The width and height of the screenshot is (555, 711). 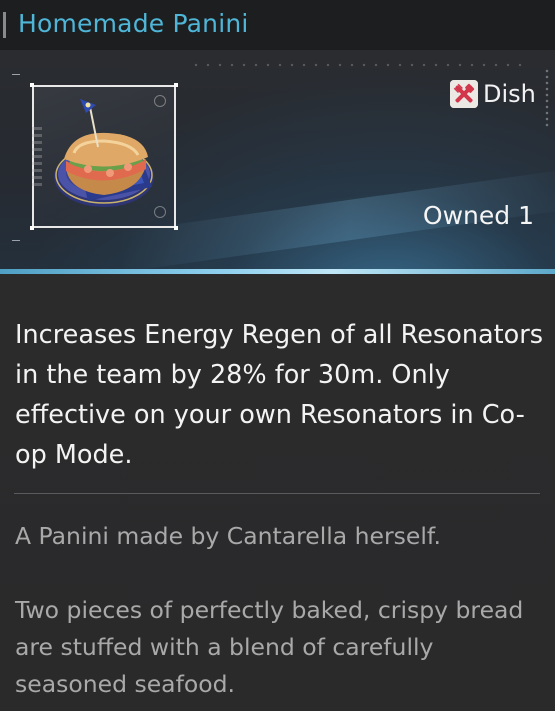 I want to click on item-icon-frame, so click(x=104, y=156).